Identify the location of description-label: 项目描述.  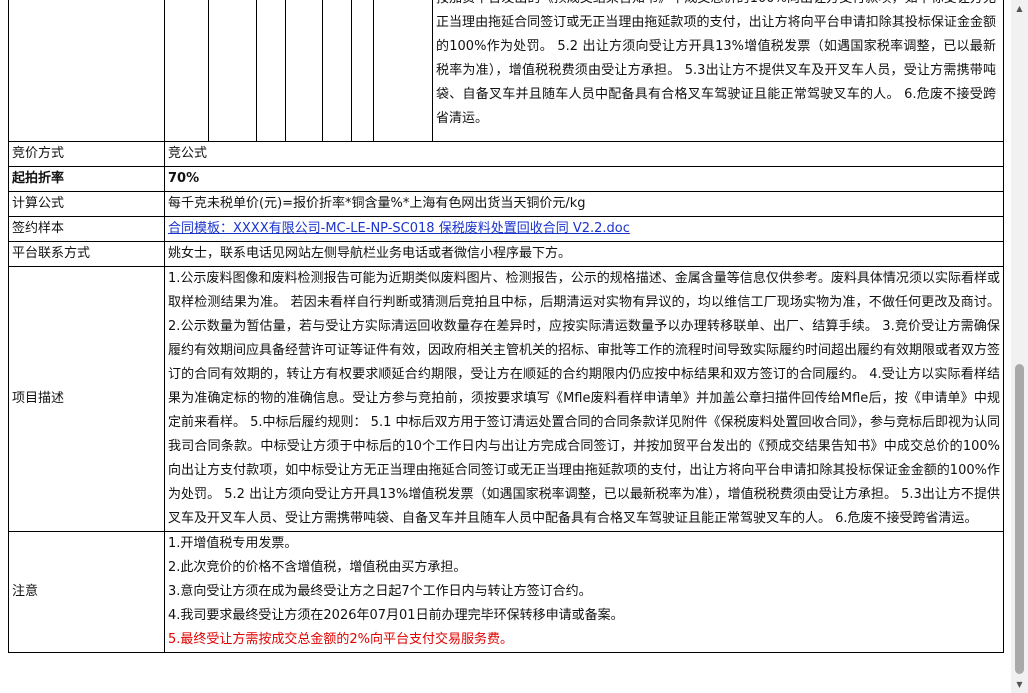
(86, 399).